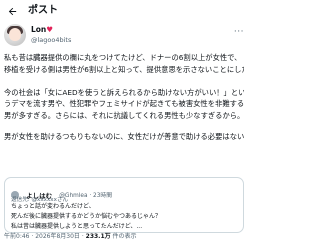 This screenshot has height=241, width=320. I want to click on post-text-line: 私も昔は臓器提供の欄に丸をつけてたけど、ドナーの6割以上が女性で、, so click(123, 57).